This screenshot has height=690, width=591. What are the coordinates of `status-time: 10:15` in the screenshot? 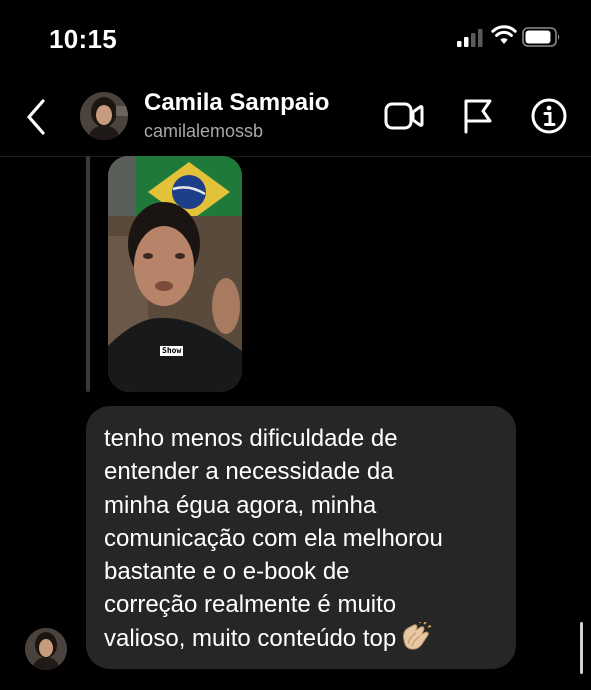 It's located at (83, 39).